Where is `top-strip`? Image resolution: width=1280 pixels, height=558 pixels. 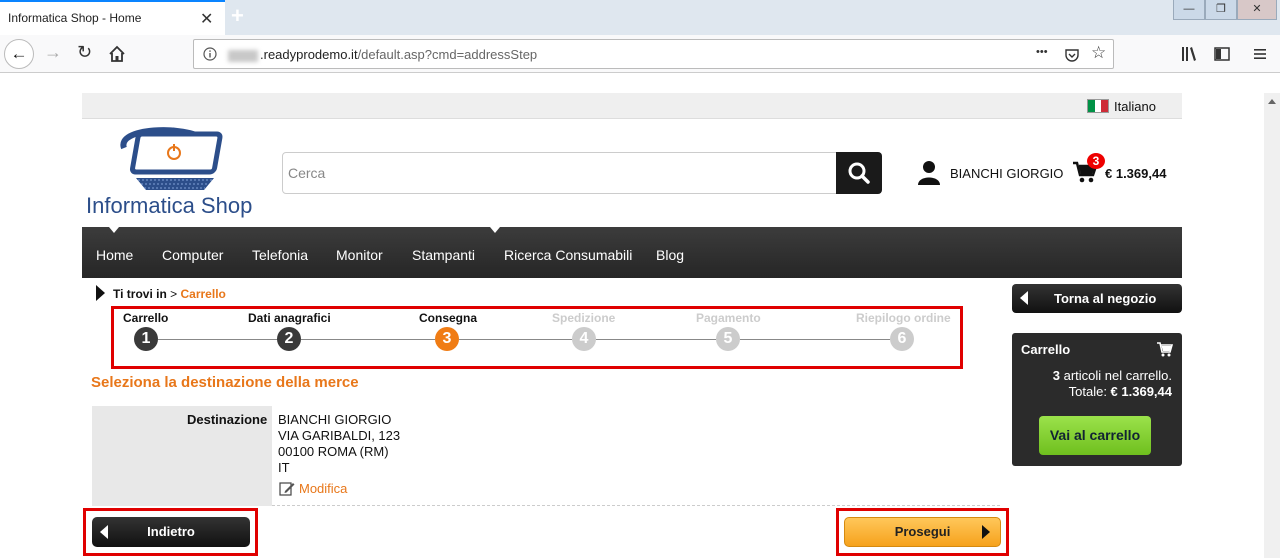
top-strip is located at coordinates (632, 106).